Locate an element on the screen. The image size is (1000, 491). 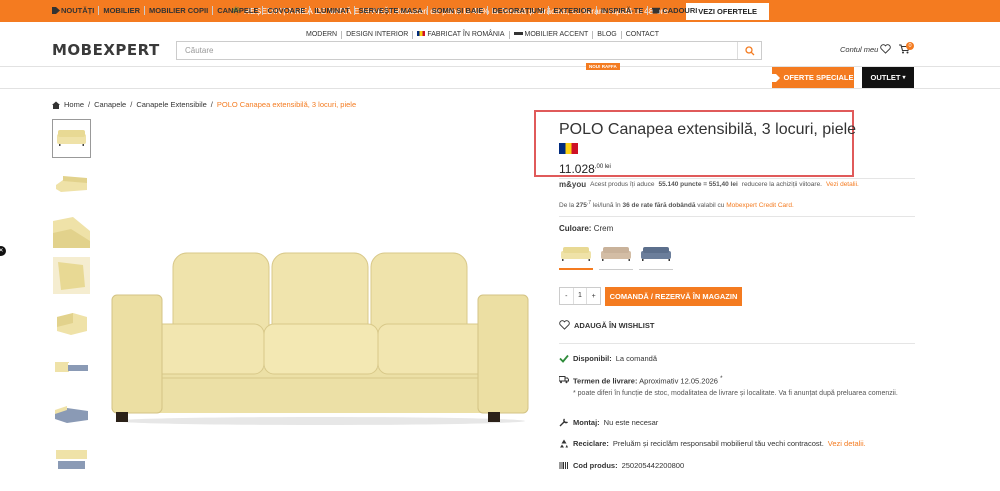
color-swatch-crem is located at coordinates (576, 256).